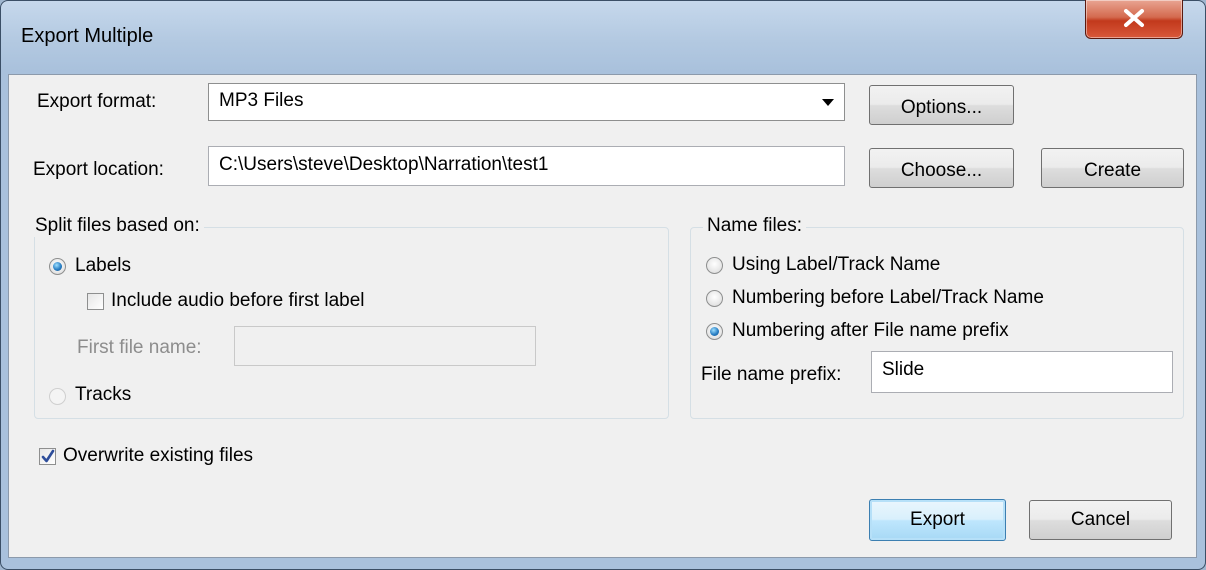  I want to click on first-file-name-label: First file name:, so click(139, 347).